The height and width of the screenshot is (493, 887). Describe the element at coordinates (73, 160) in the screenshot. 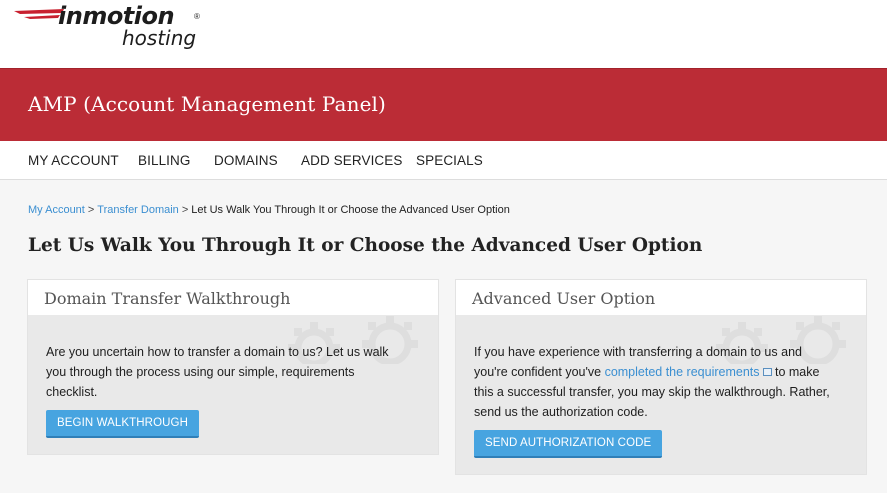

I see `nav-item-my-account: MY ACCOUNT` at that location.